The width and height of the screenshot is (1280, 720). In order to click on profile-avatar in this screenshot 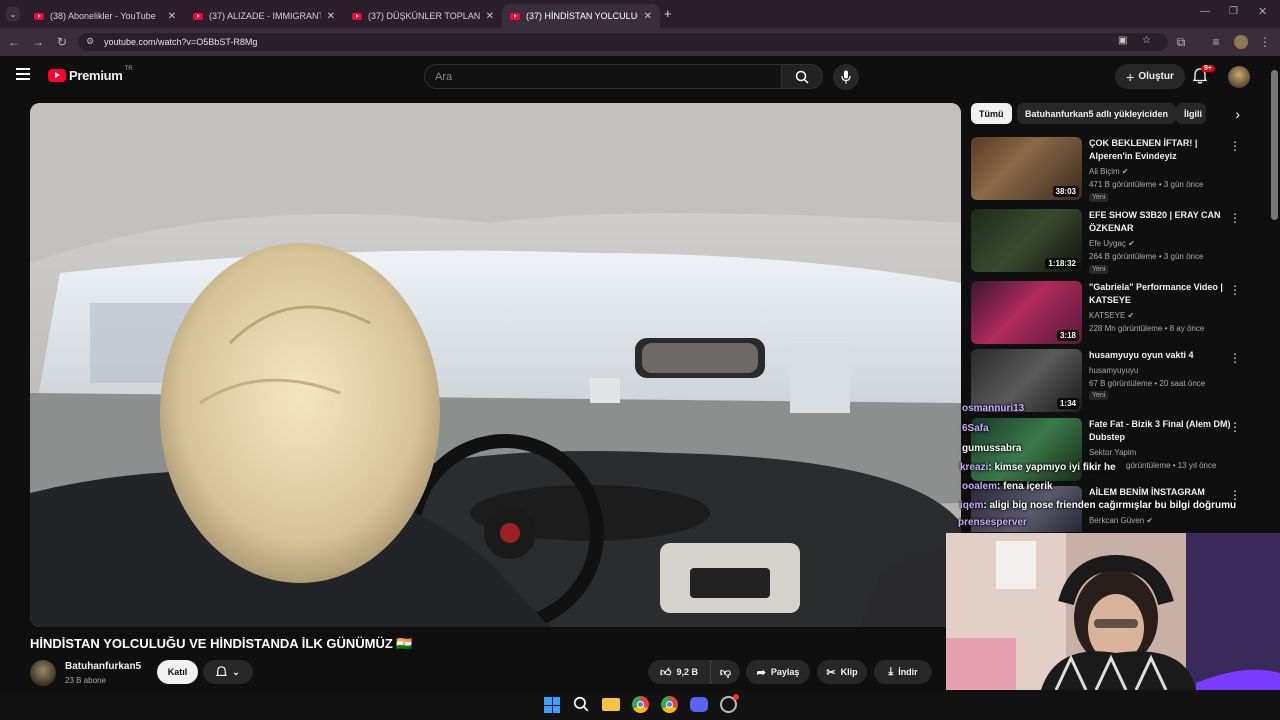, I will do `click(1241, 42)`.